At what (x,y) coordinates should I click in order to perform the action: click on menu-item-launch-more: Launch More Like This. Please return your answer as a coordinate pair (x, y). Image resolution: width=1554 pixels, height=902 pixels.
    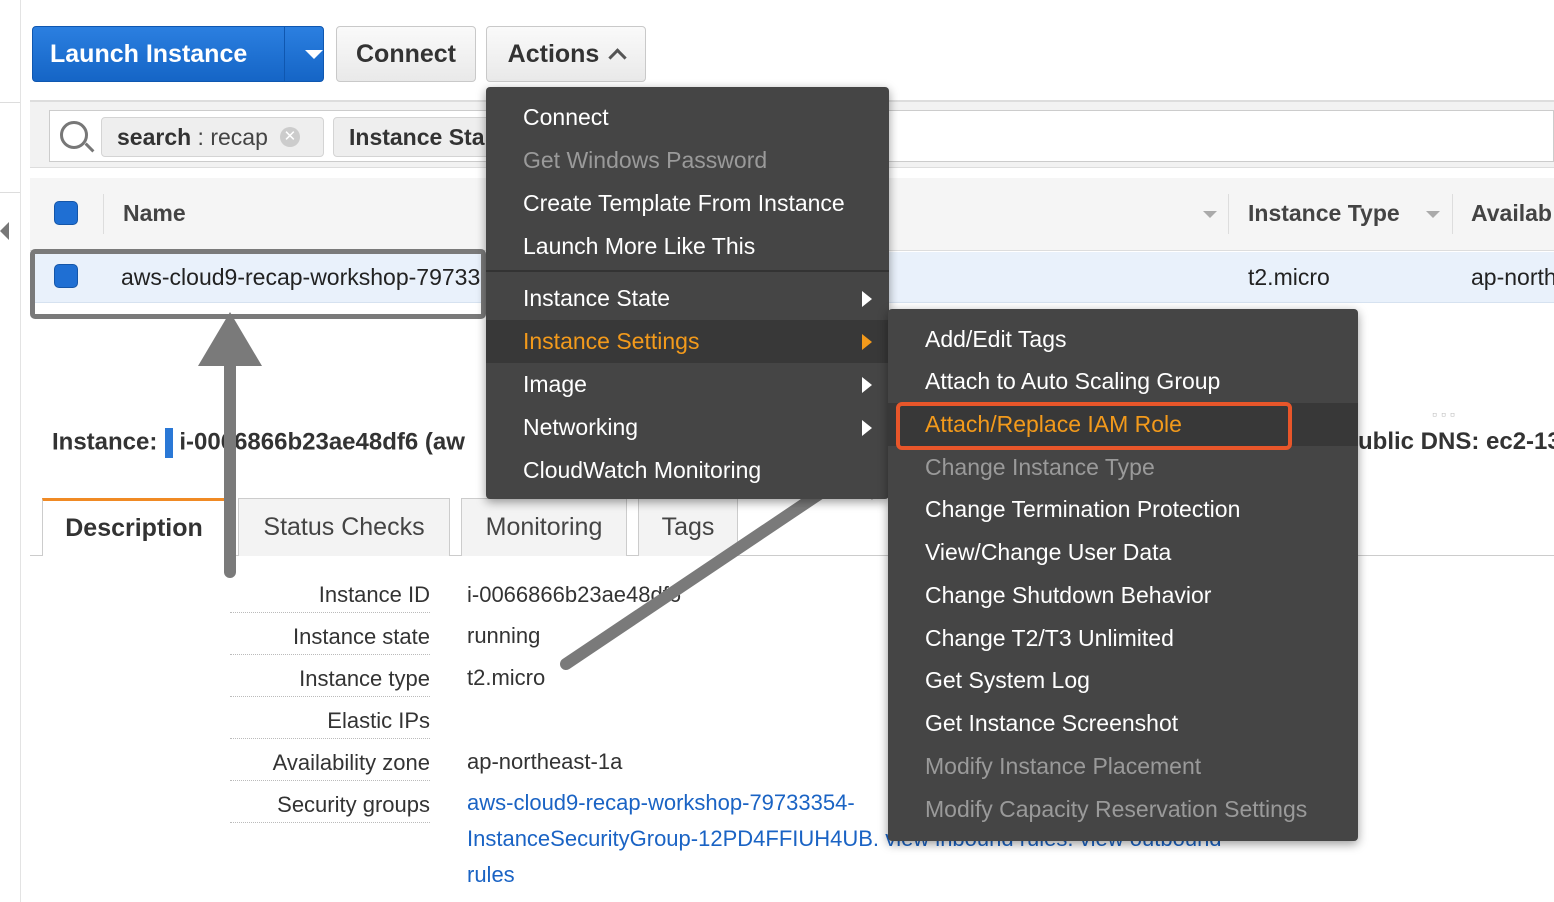
    Looking at the image, I should click on (687, 246).